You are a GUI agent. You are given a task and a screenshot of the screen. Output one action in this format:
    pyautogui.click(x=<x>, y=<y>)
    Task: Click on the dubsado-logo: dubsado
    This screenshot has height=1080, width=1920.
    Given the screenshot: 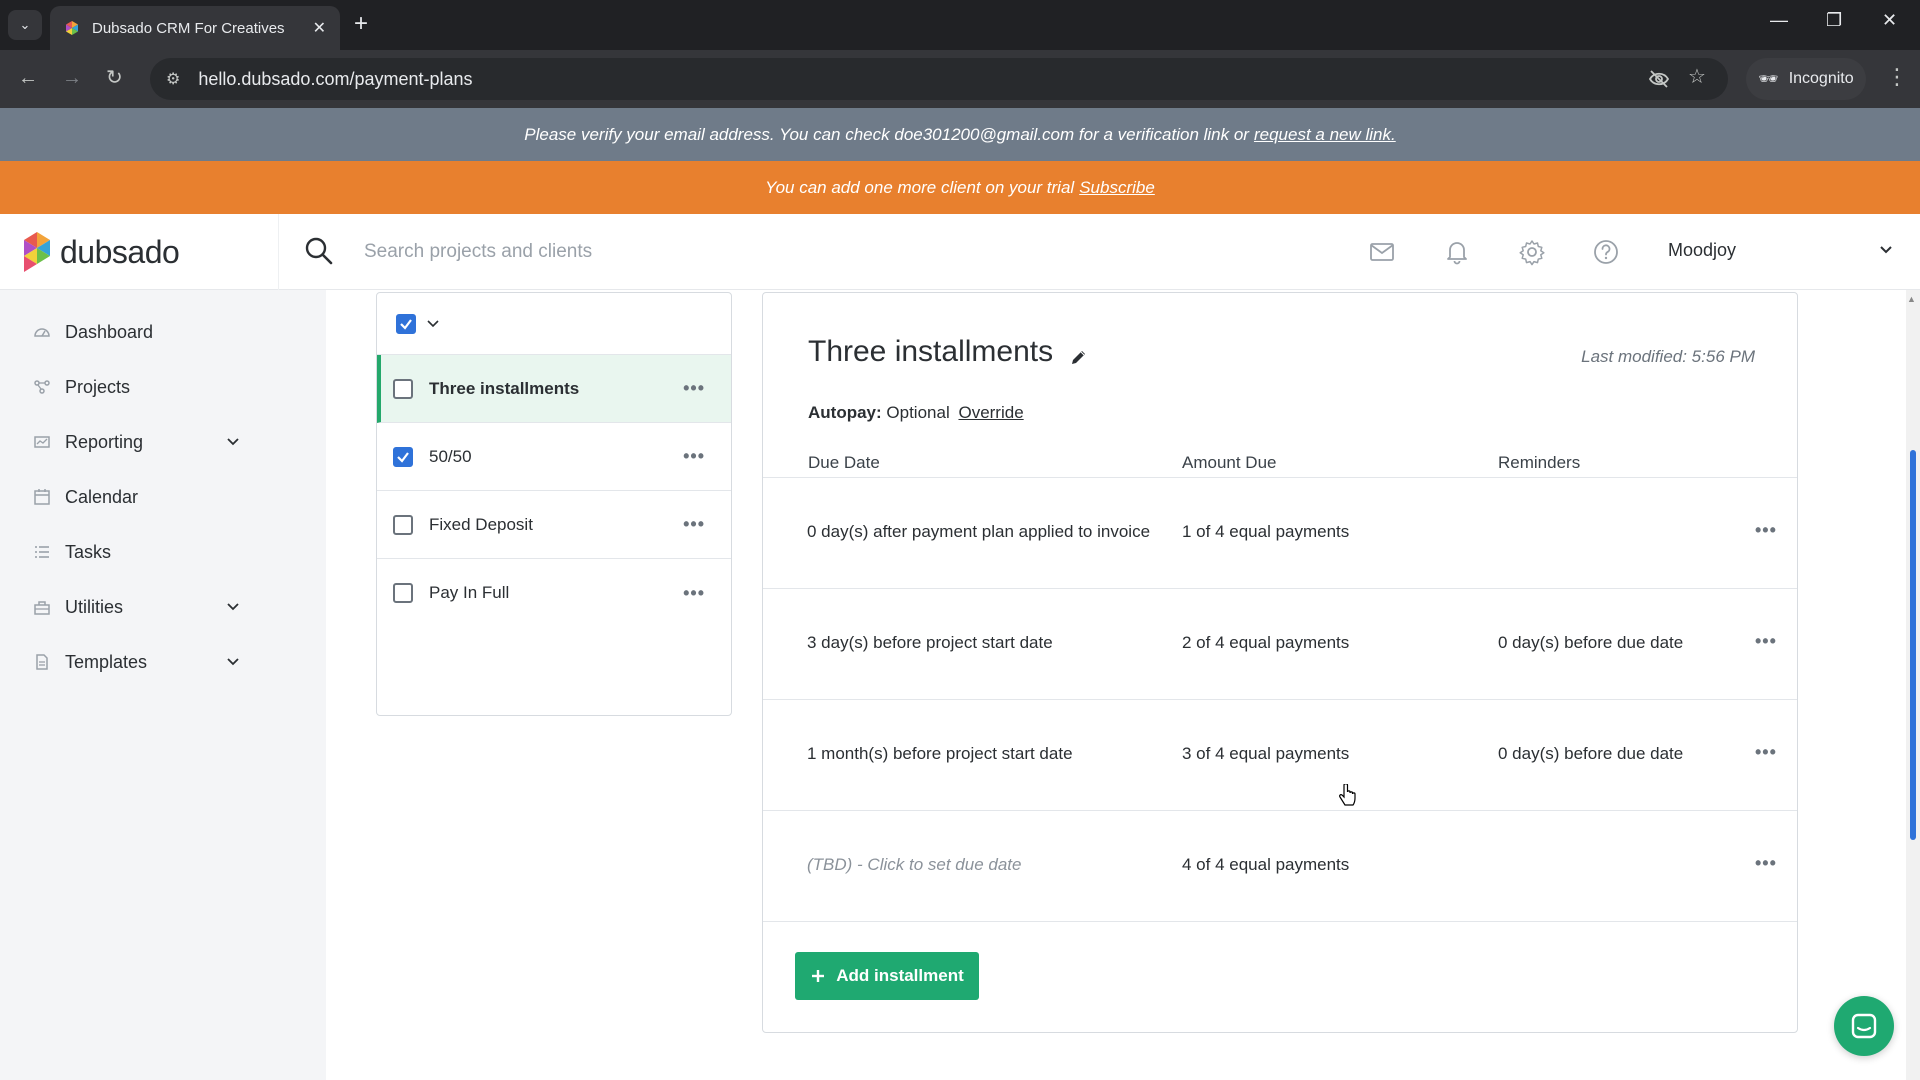 What is the action you would take?
    pyautogui.click(x=101, y=252)
    